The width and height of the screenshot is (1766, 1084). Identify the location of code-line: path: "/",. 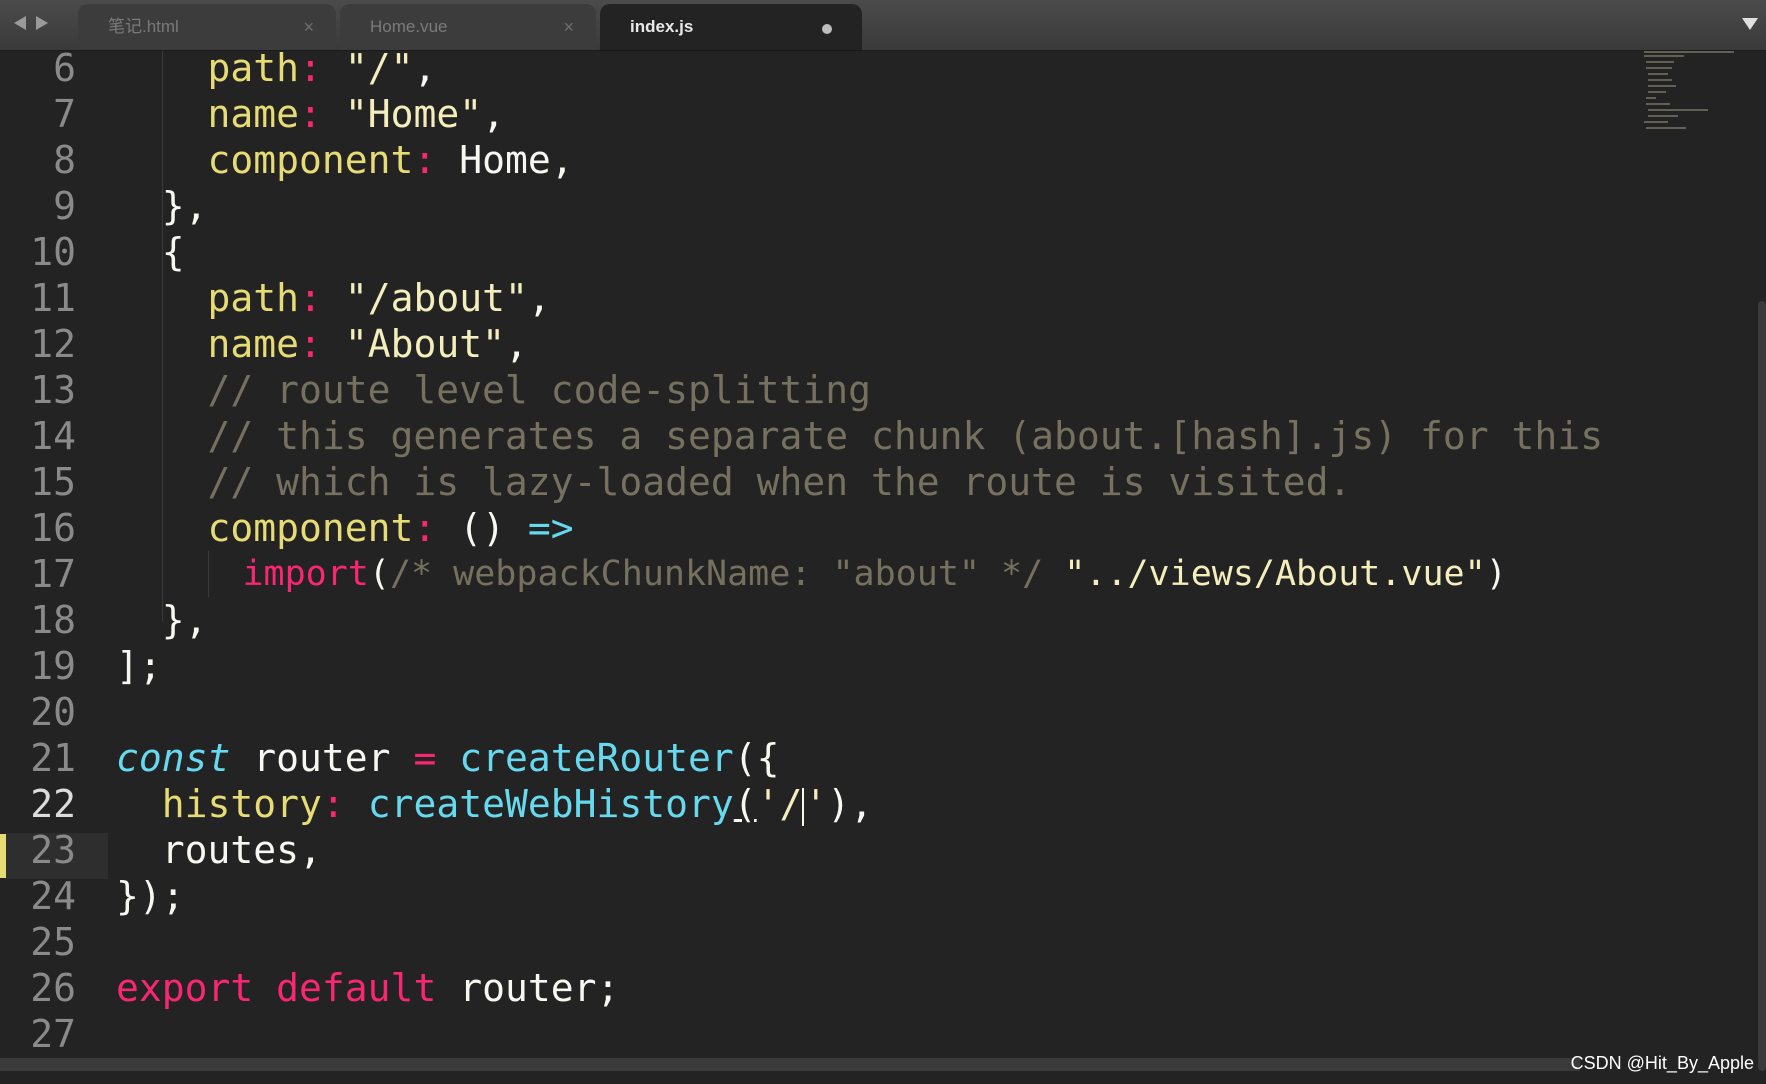
(276, 71).